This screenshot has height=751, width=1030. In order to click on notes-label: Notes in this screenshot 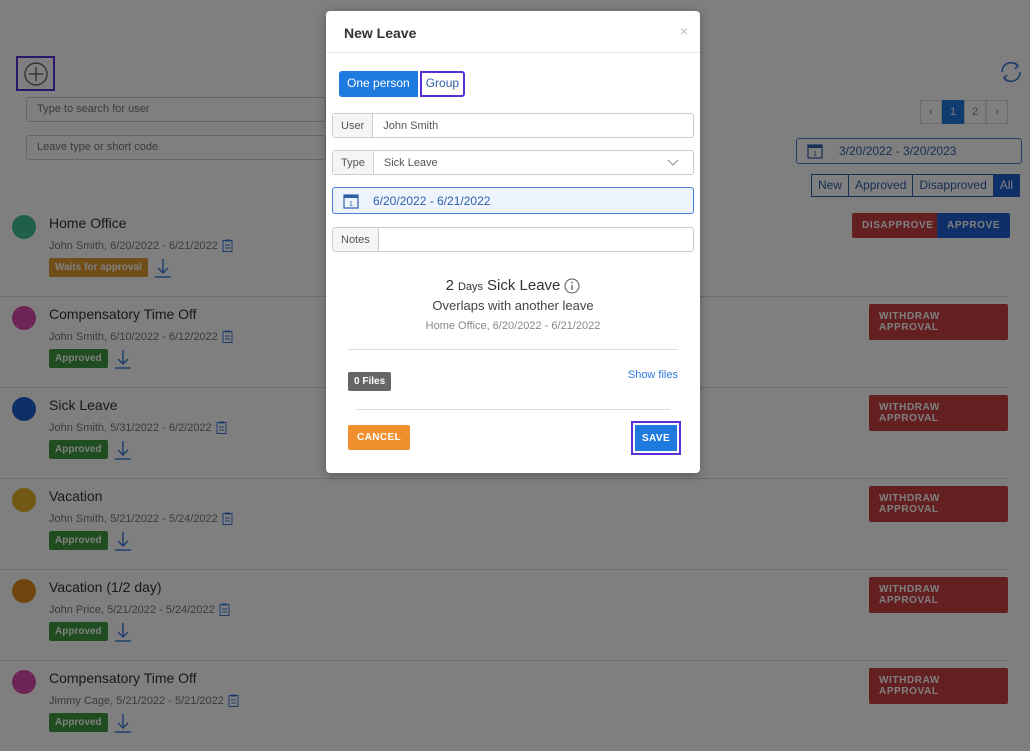, I will do `click(356, 239)`.